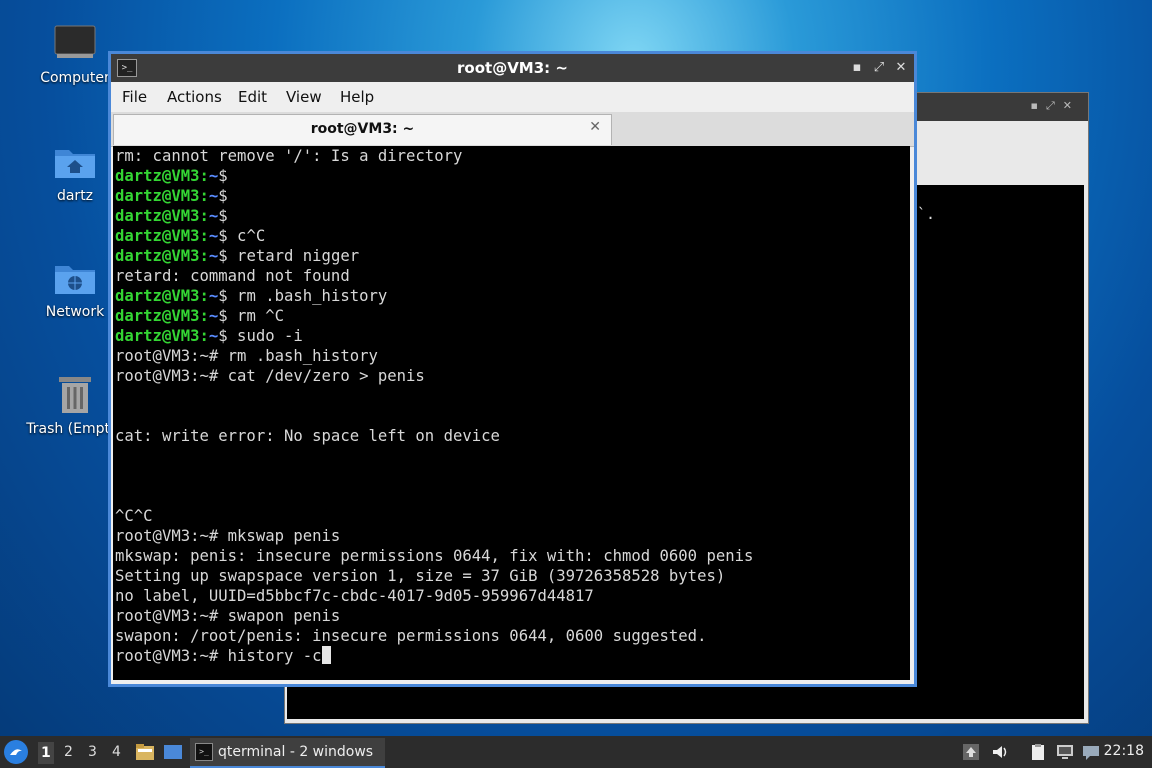 This screenshot has width=1152, height=768. I want to click on taskbar: 1 2 3 4 >_ qterminal - 2 windows 22:18, so click(576, 752).